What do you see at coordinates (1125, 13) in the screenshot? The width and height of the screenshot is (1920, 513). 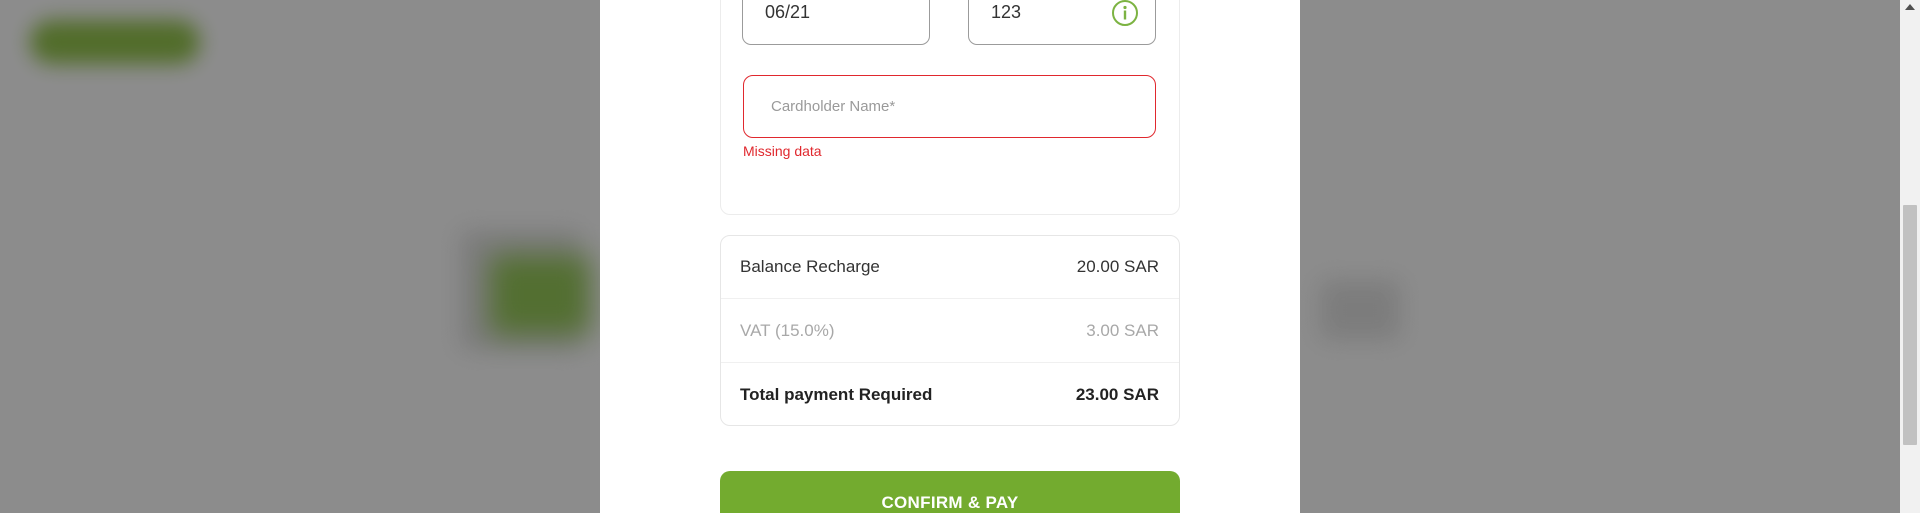 I see `info-circle-icon` at bounding box center [1125, 13].